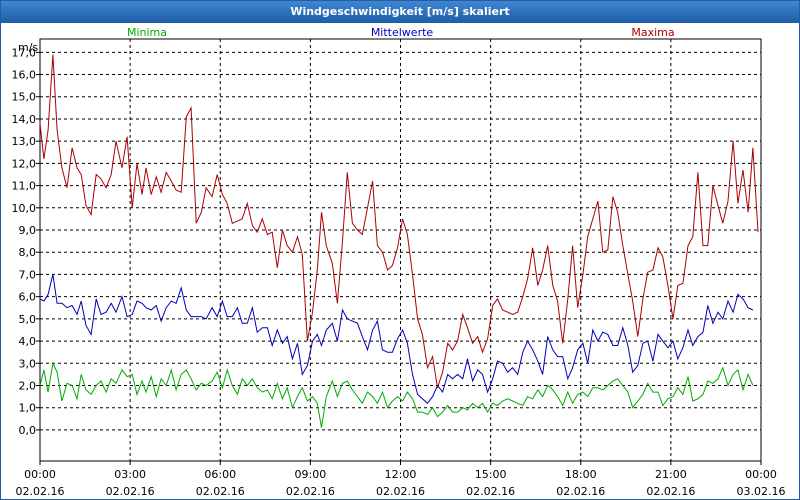 The width and height of the screenshot is (800, 500). I want to click on y-tick-label: 9,0, so click(28, 230).